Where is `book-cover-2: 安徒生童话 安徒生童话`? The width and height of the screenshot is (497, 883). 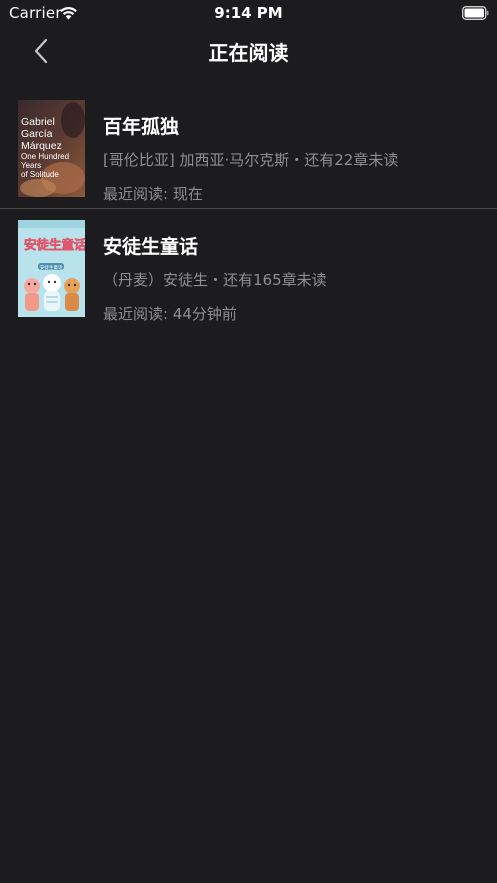 book-cover-2: 安徒生童话 安徒生童话 is located at coordinates (51, 268).